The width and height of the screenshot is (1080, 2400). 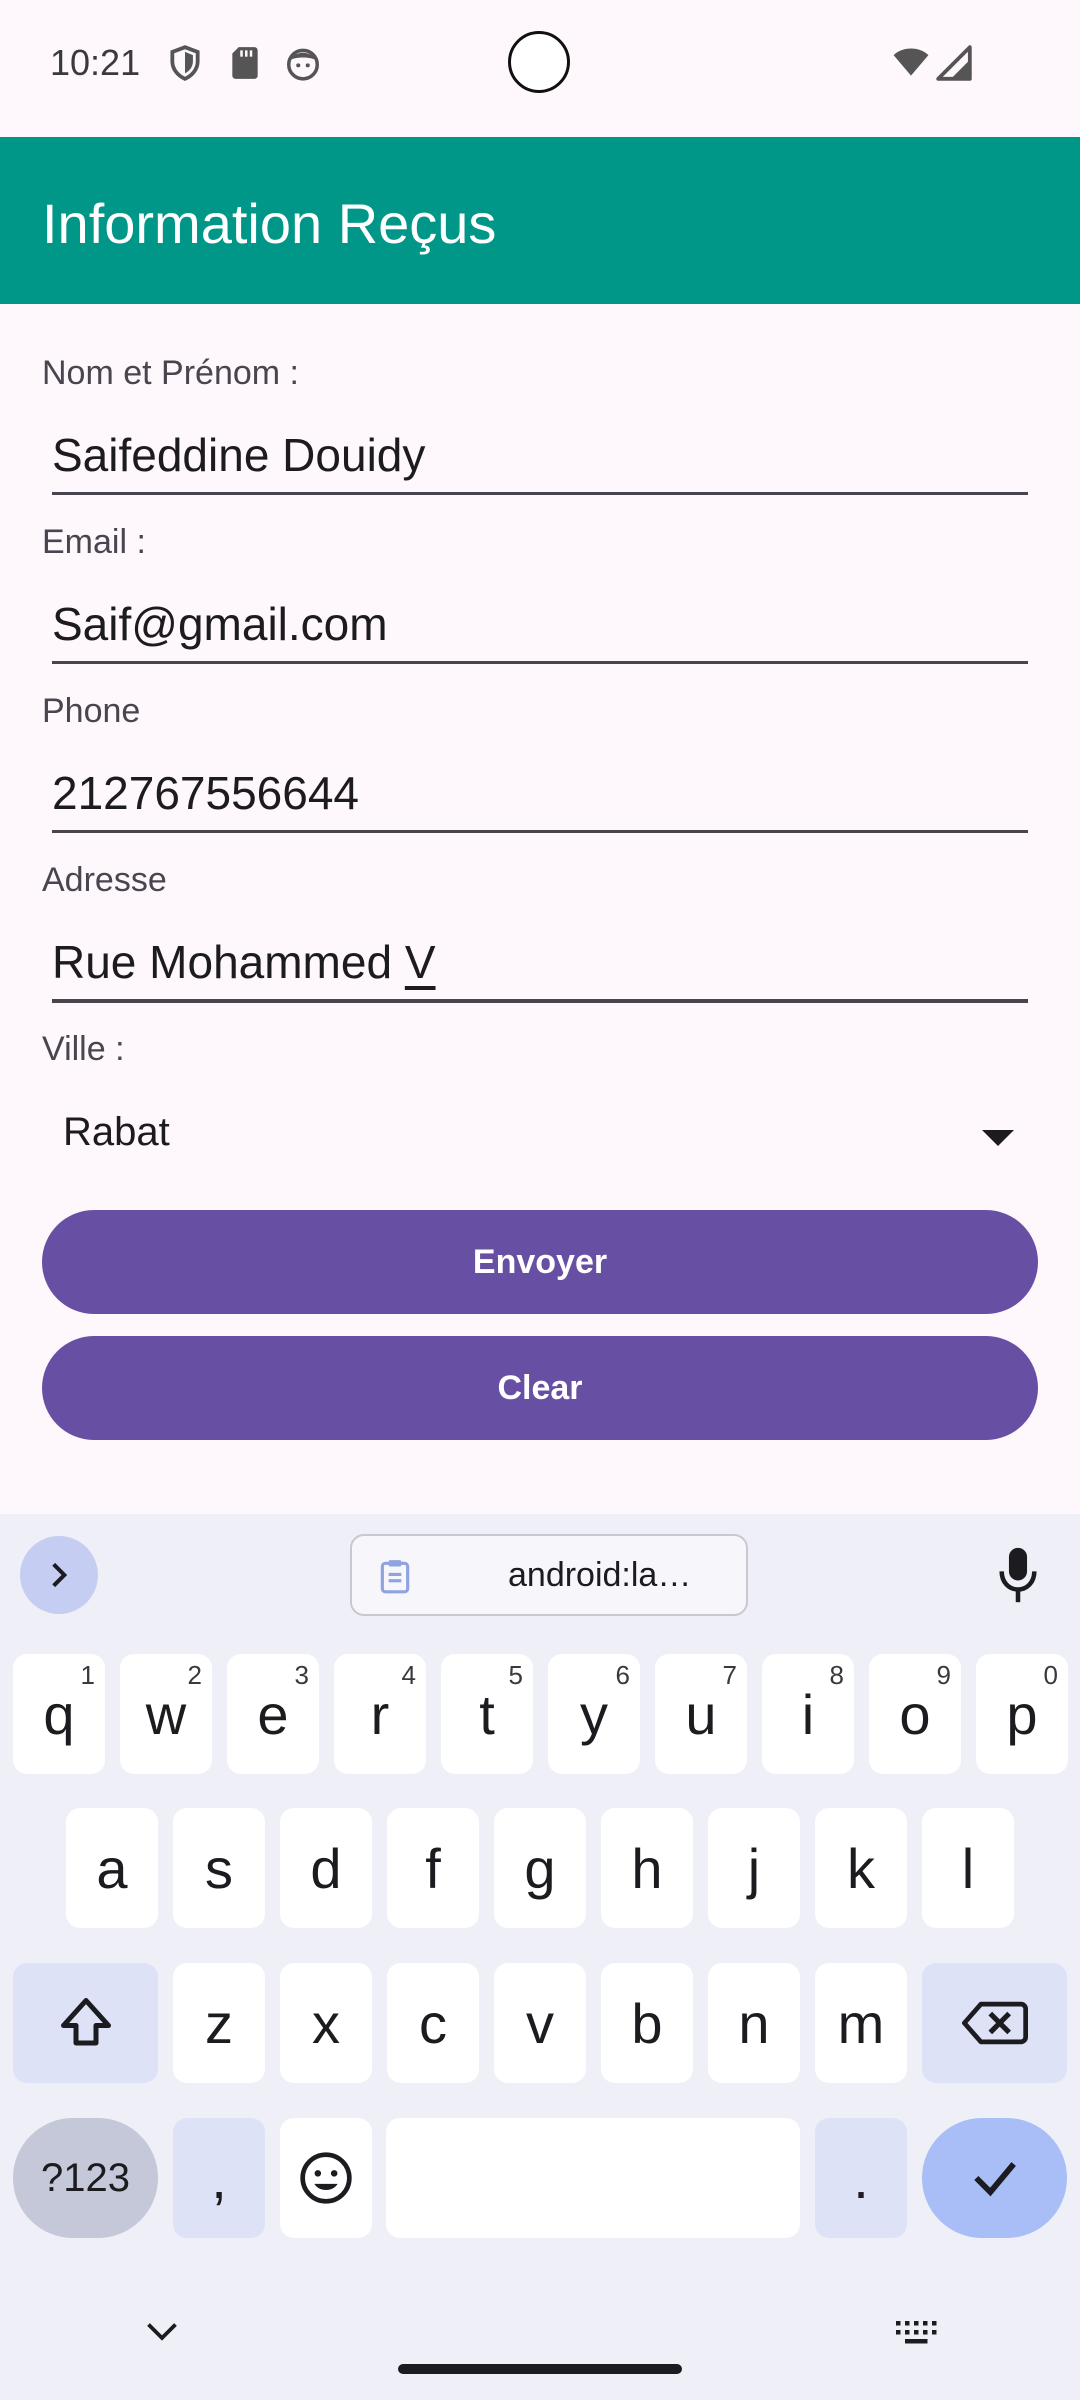 I want to click on key-r-hint: 4, so click(x=408, y=1675).